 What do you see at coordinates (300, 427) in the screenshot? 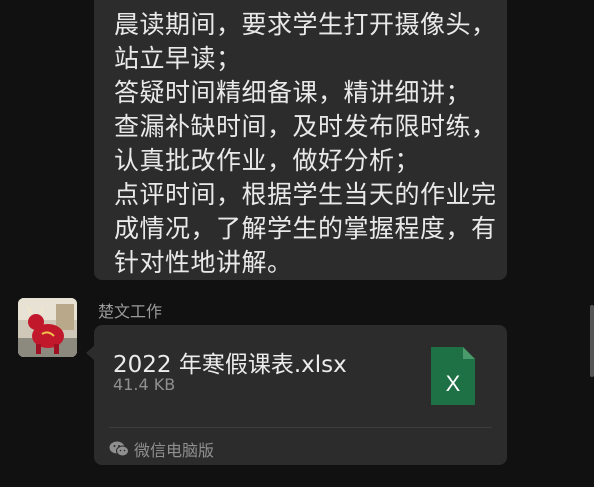
I see `divider` at bounding box center [300, 427].